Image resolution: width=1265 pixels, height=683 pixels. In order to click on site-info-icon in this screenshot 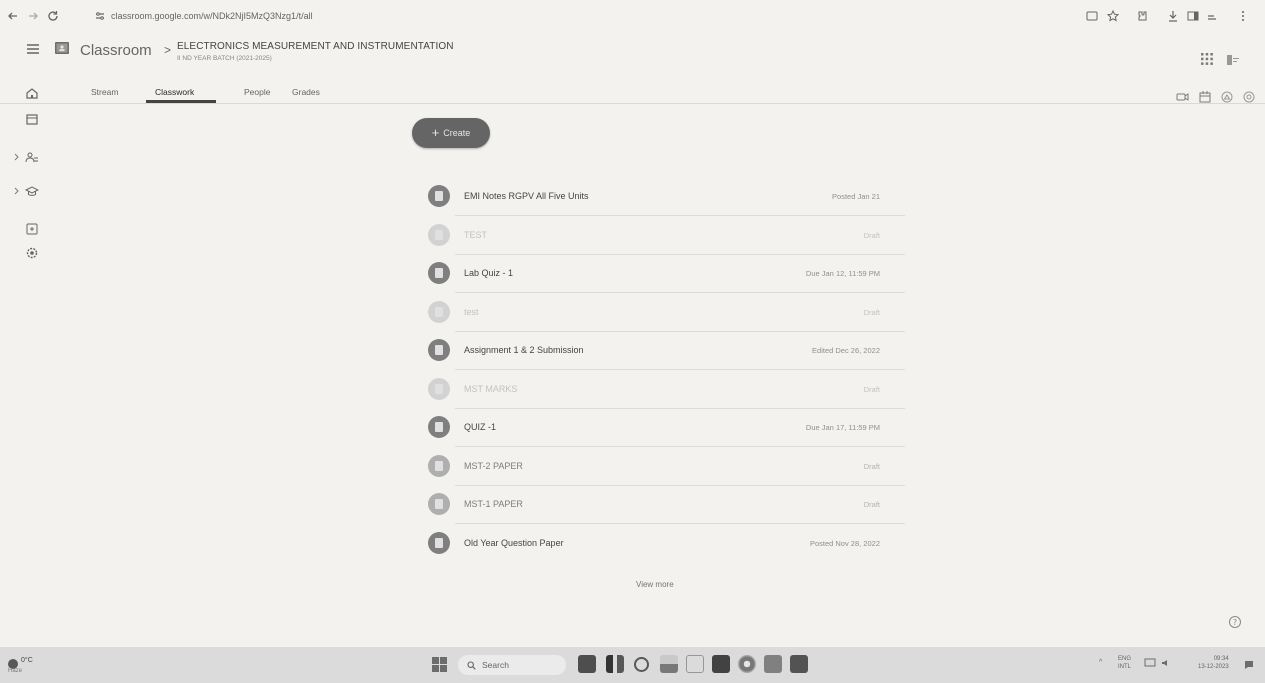, I will do `click(100, 16)`.